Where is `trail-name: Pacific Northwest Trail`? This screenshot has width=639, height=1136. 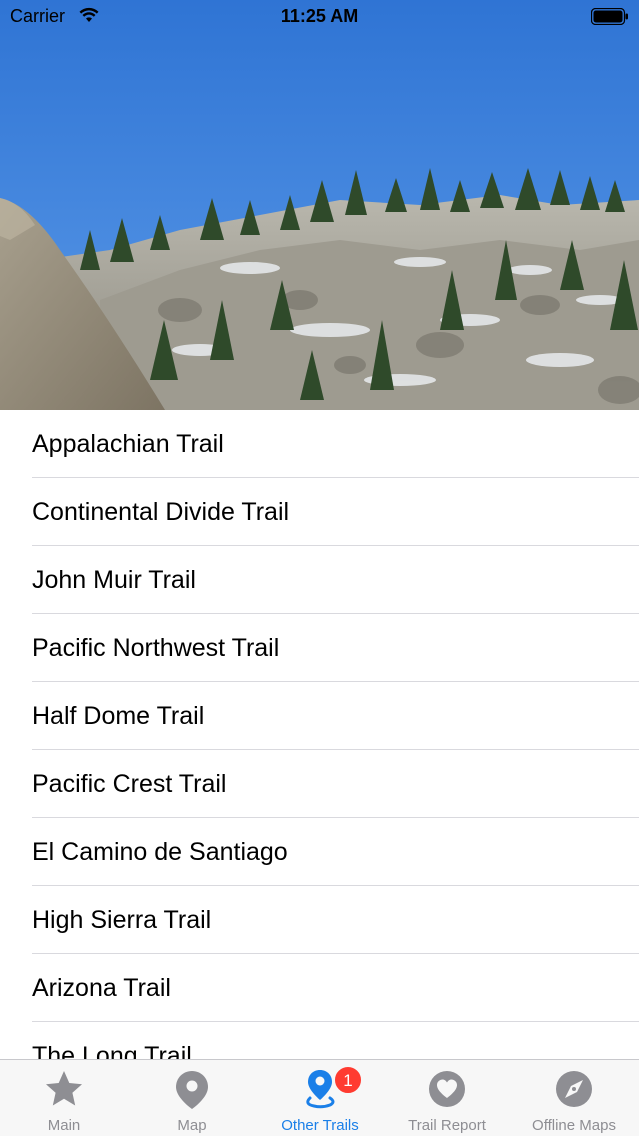
trail-name: Pacific Northwest Trail is located at coordinates (156, 648).